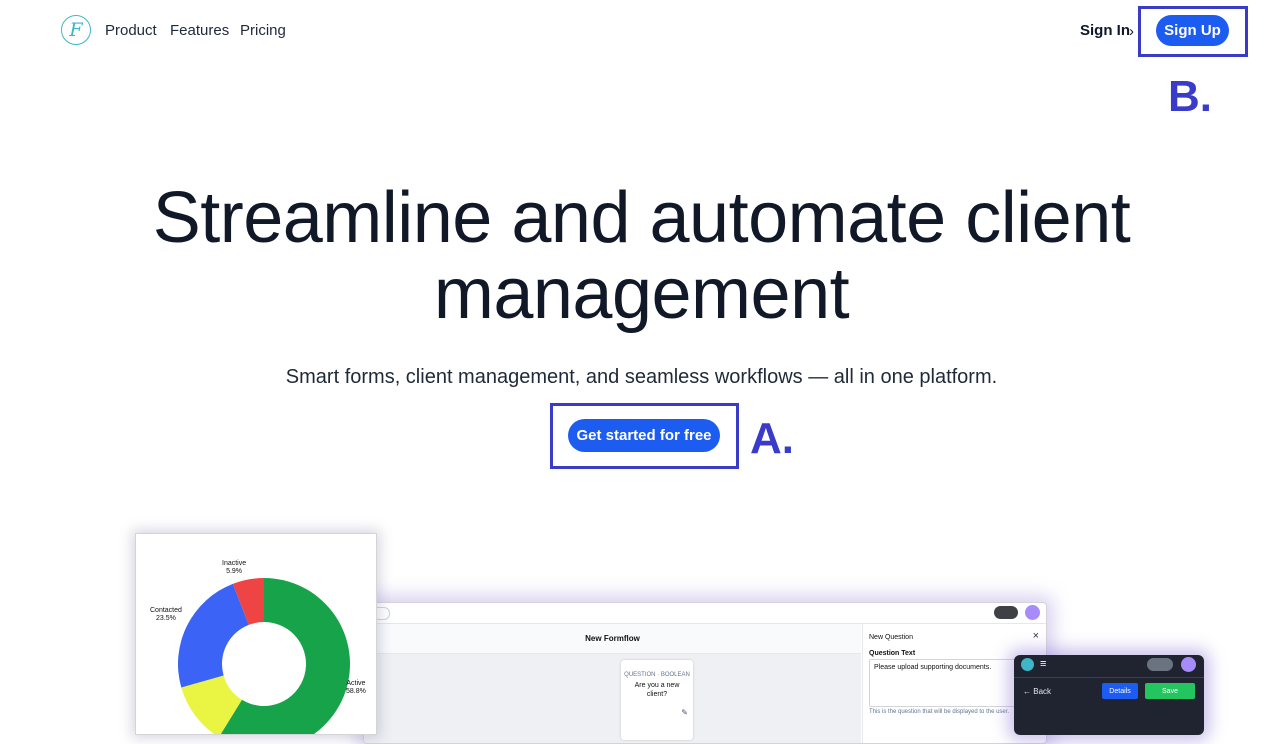  Describe the element at coordinates (1109, 677) in the screenshot. I see `mobile-divider` at that location.